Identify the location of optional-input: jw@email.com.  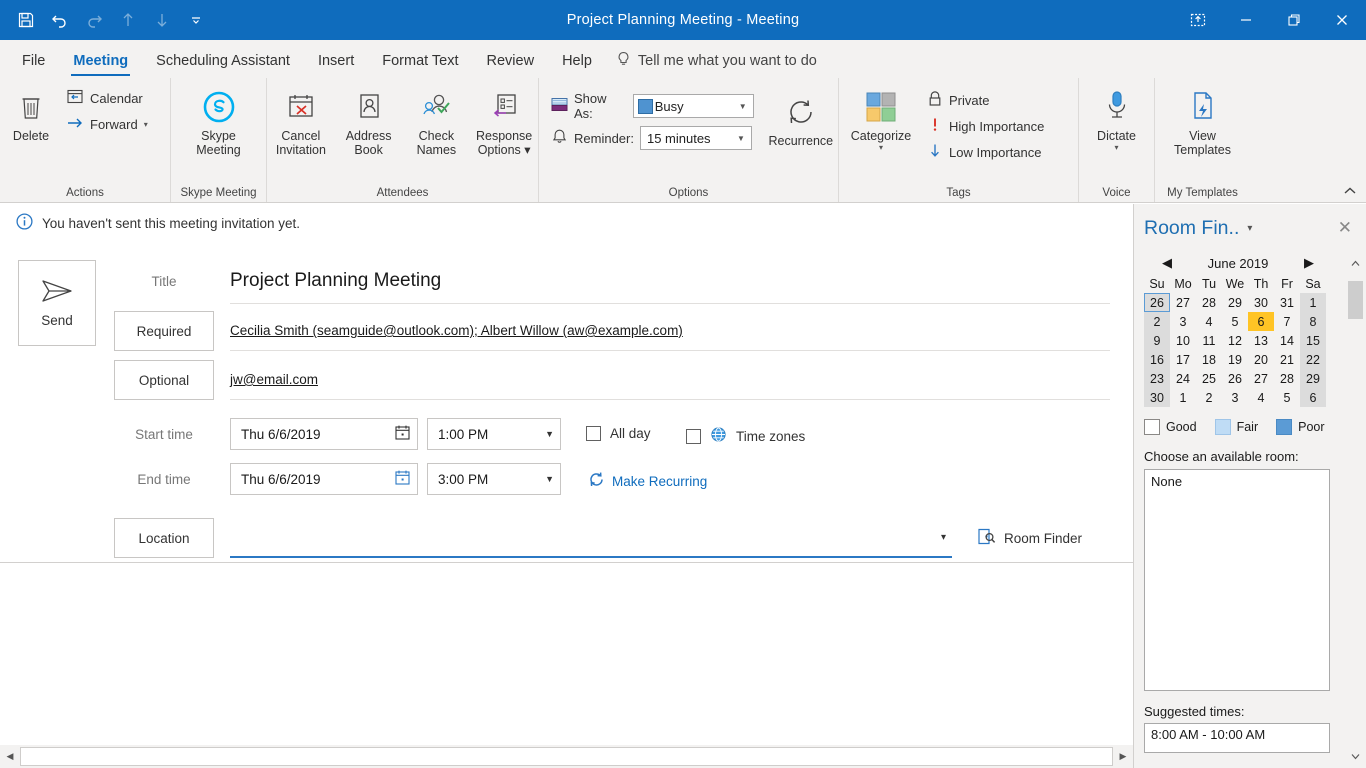
(670, 380).